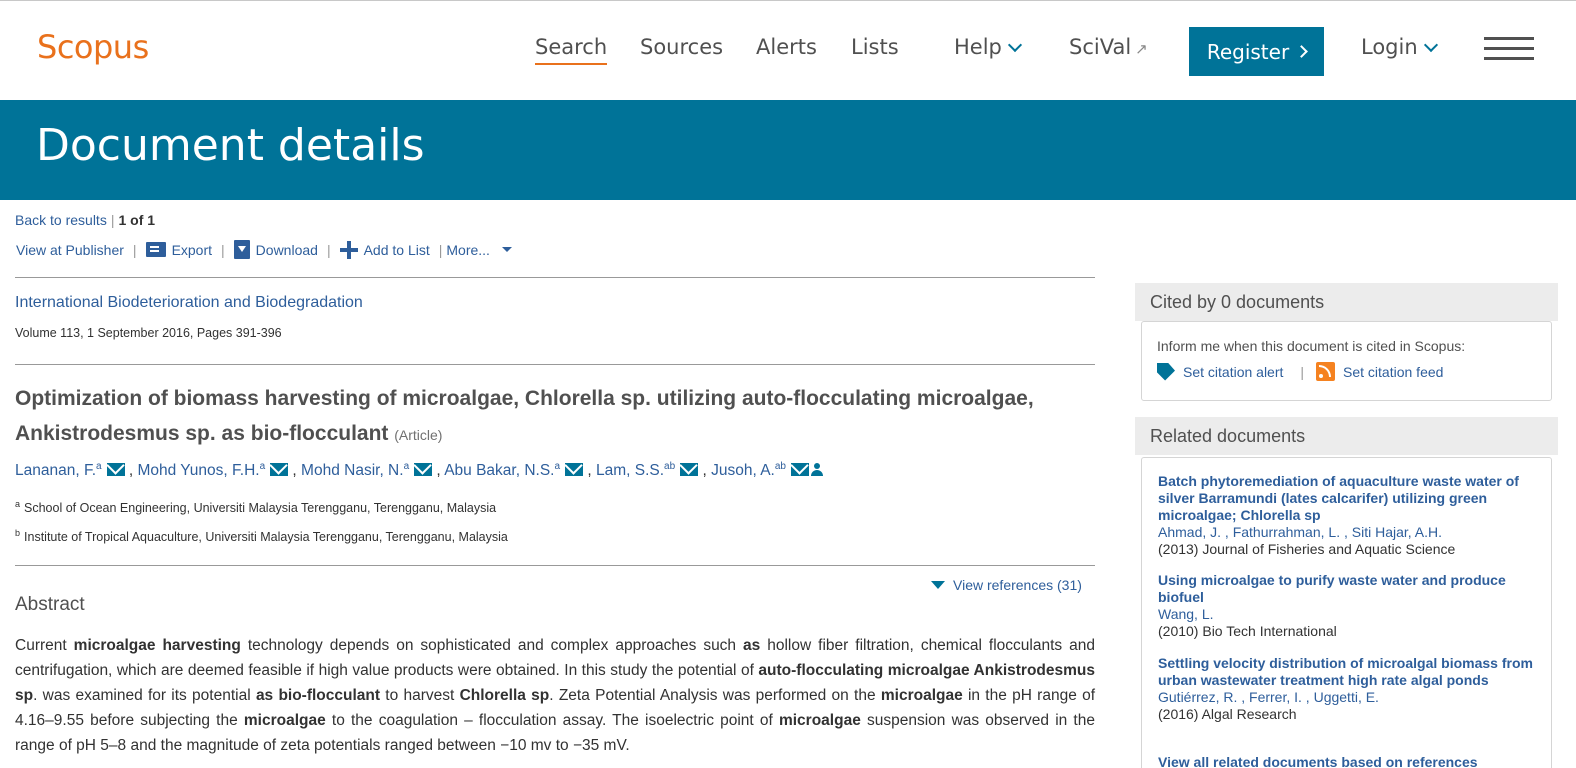 This screenshot has width=1576, height=768. What do you see at coordinates (788, 150) in the screenshot?
I see `page-banner: Document details` at bounding box center [788, 150].